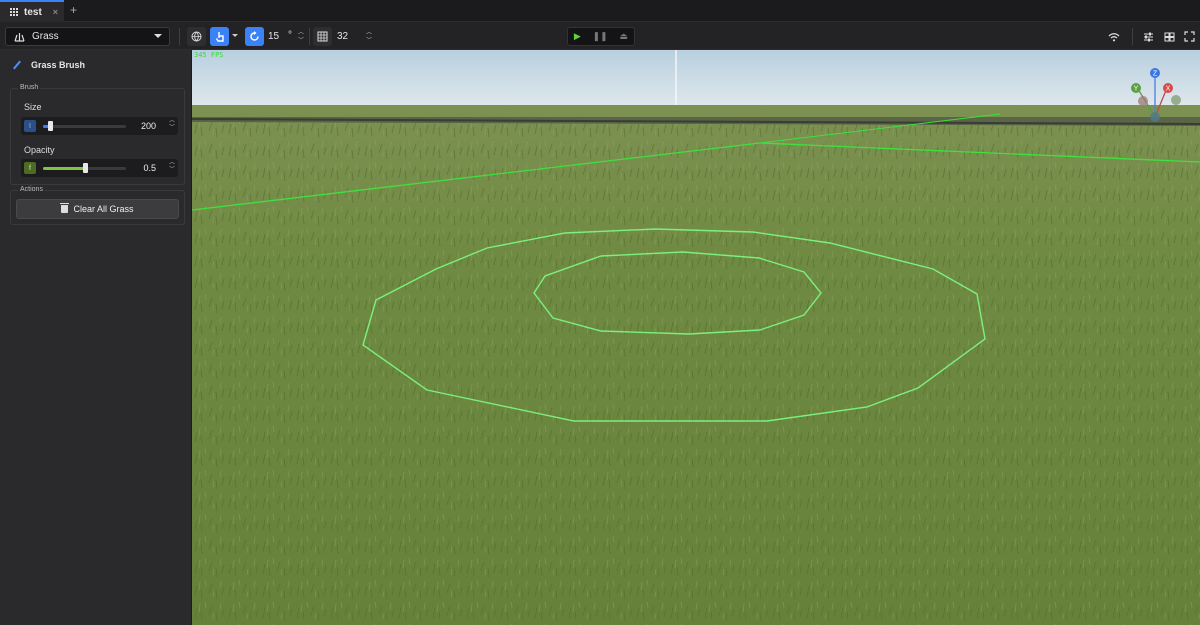  I want to click on toolbar: Grass 15 ° ︿ ﹀ 32 ︿ ﹀ ▶ ❚❚ ⏏, so click(600, 36).